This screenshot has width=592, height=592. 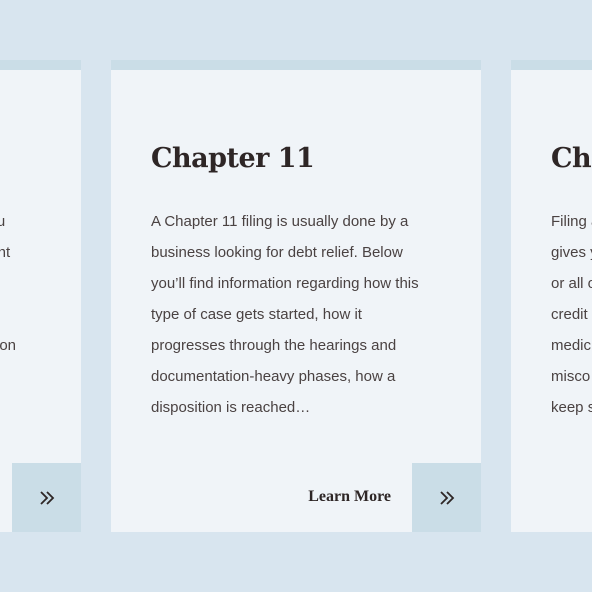 What do you see at coordinates (571, 376) in the screenshot?
I see `card-body-line: misco` at bounding box center [571, 376].